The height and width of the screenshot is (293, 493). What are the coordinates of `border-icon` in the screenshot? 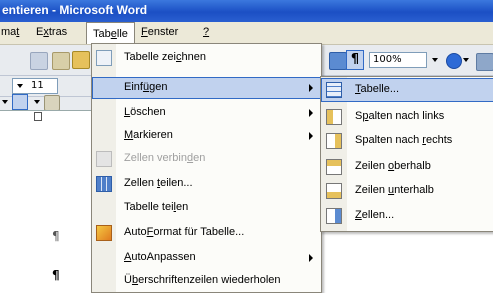 It's located at (20, 102).